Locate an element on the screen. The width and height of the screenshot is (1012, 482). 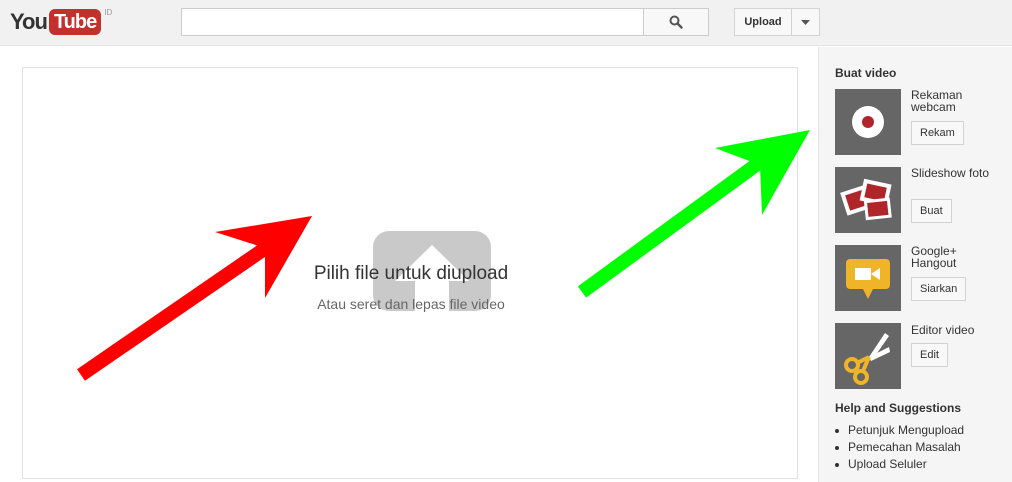
tool-label-webcam: Rekaman webcam is located at coordinates (937, 101).